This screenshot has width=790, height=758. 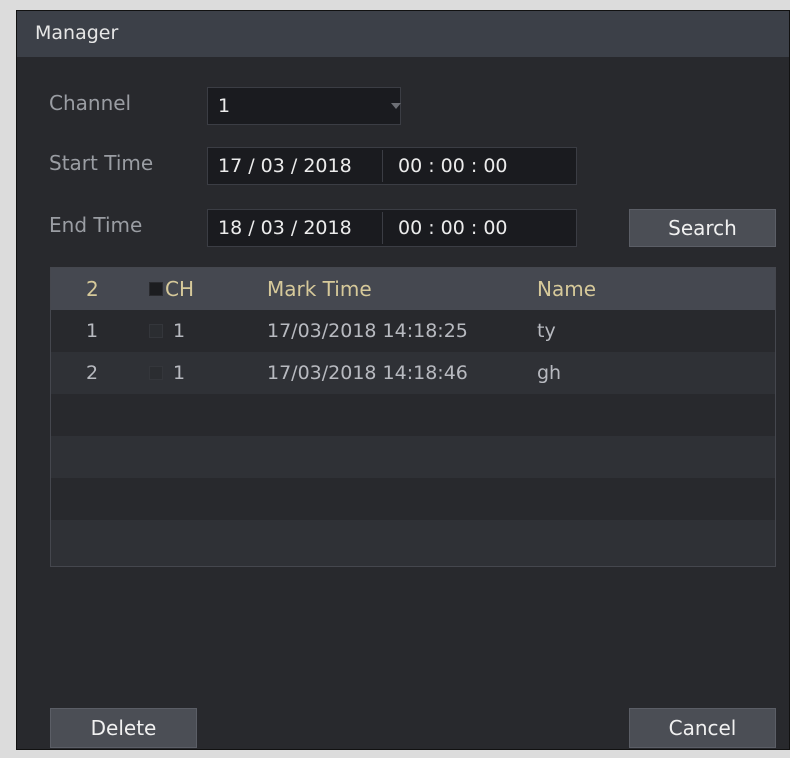 What do you see at coordinates (101, 163) in the screenshot?
I see `start-time-label: Start Time` at bounding box center [101, 163].